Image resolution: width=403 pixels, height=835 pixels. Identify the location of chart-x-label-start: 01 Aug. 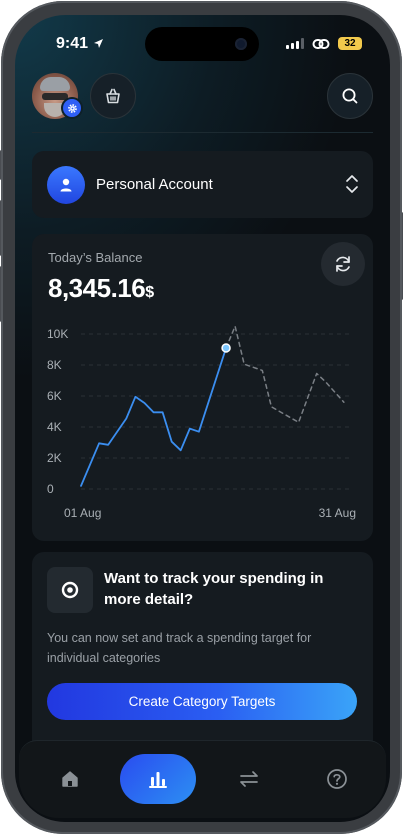
(82, 513).